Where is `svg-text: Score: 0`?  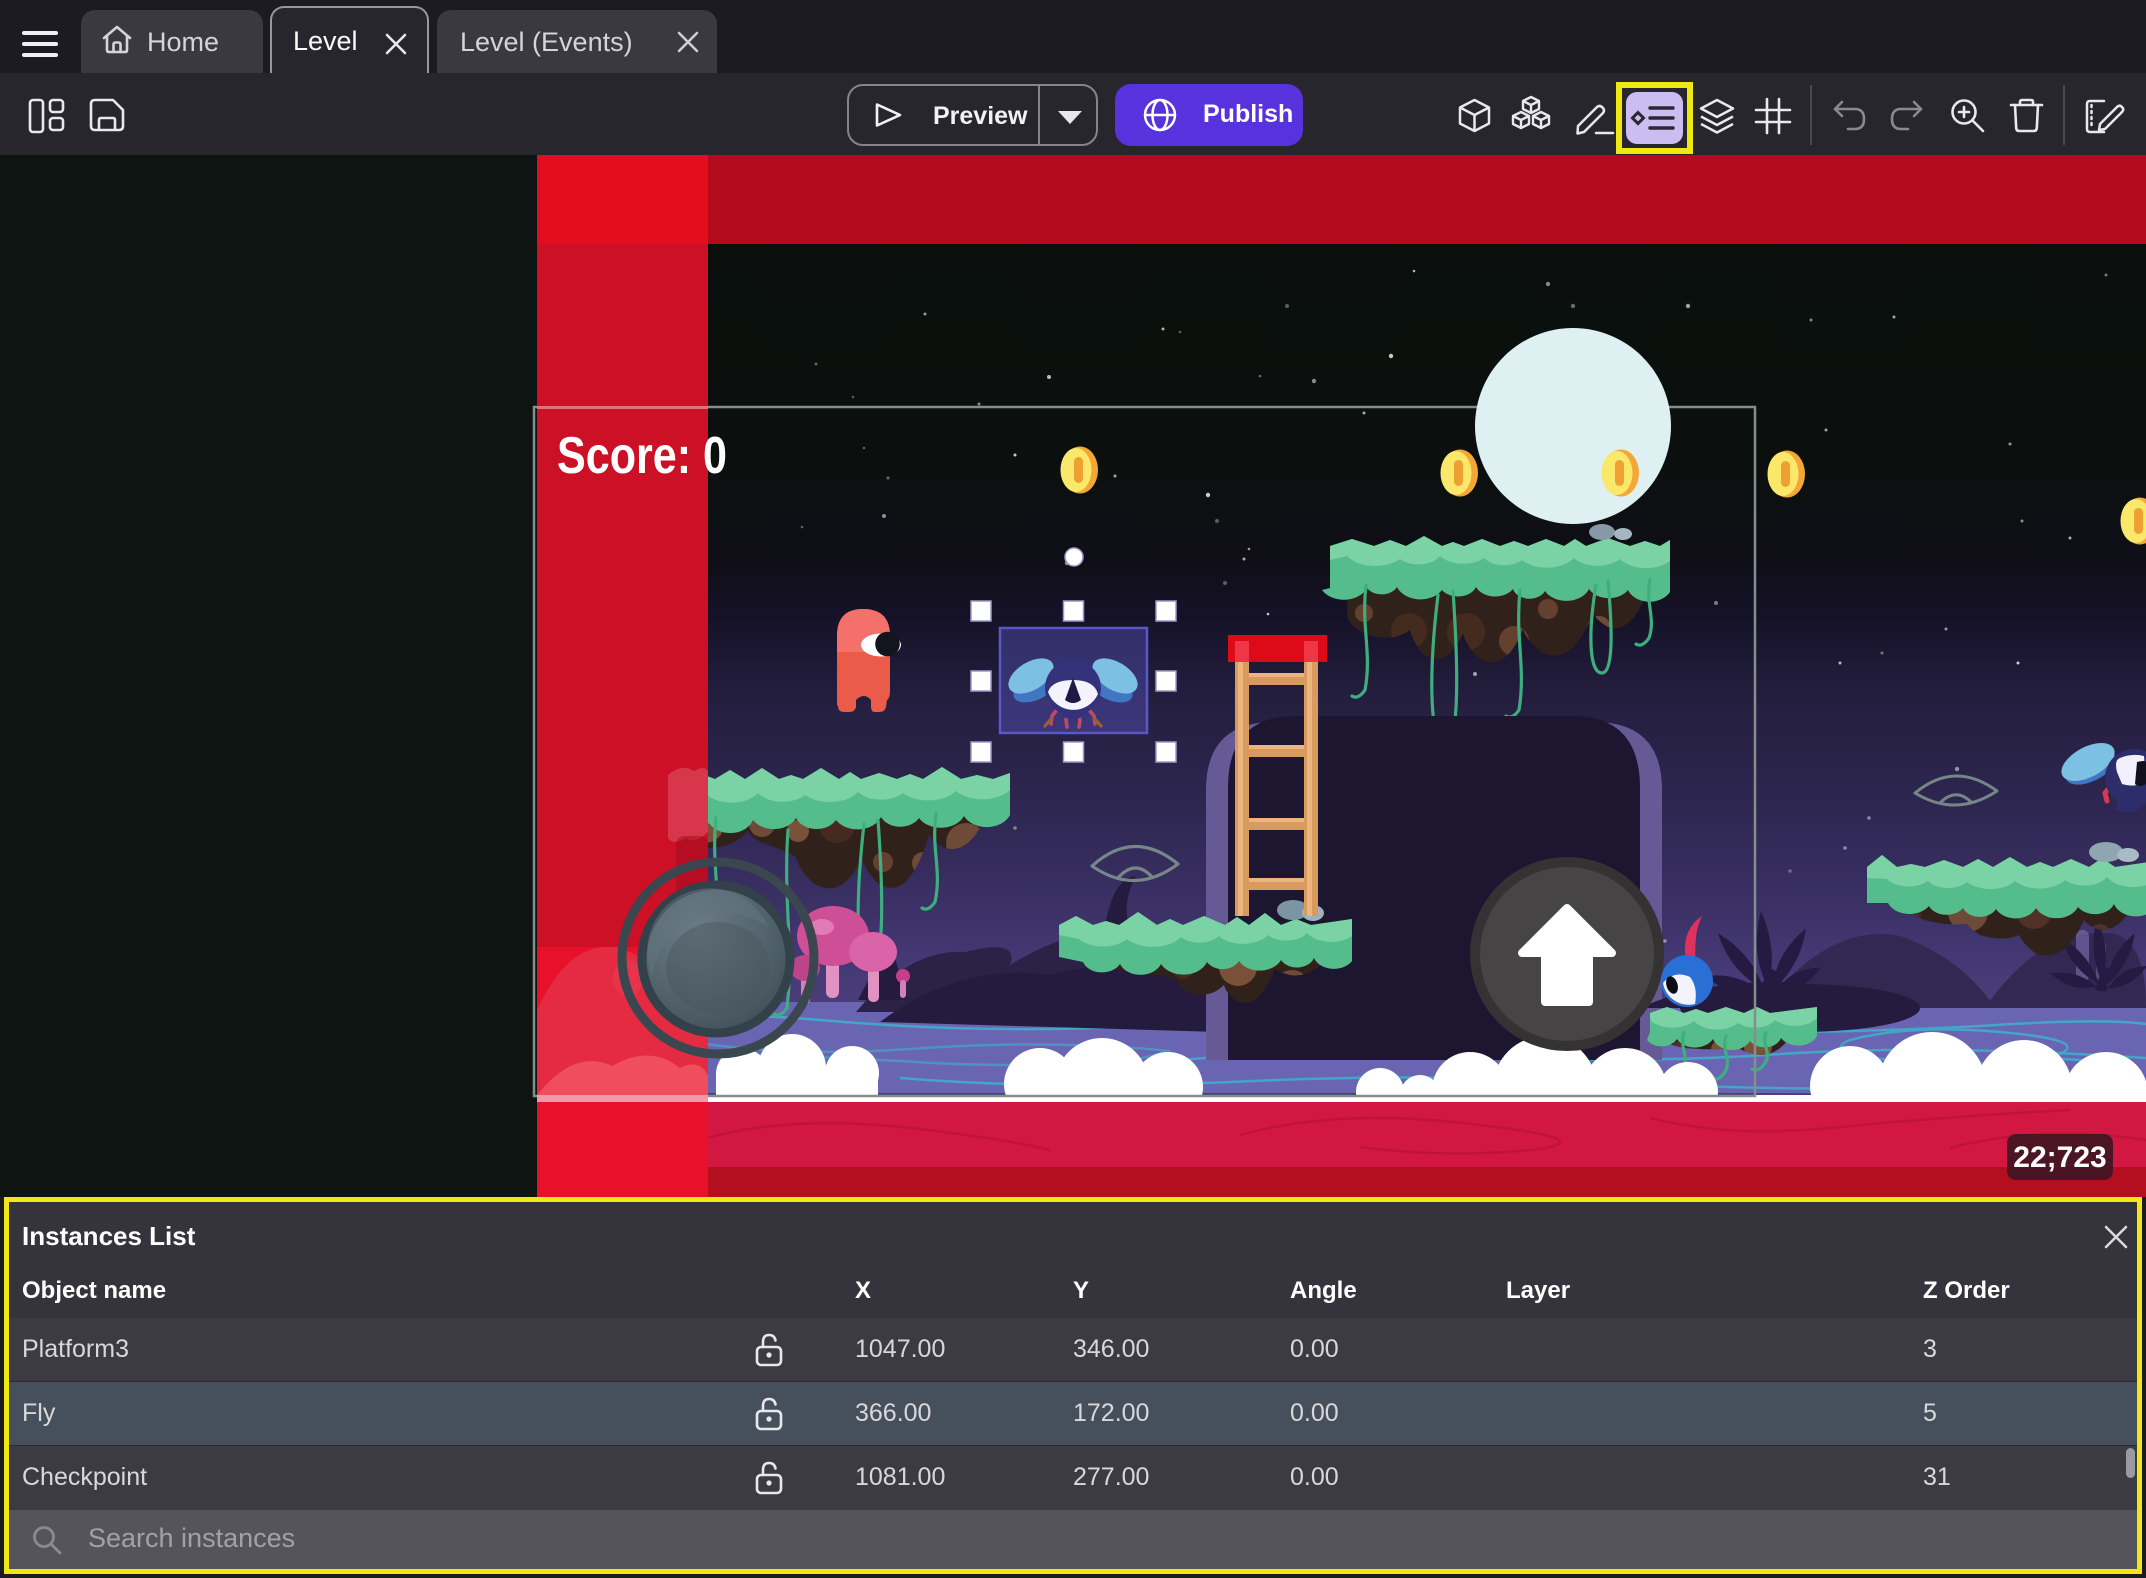
svg-text: Score: 0 is located at coordinates (642, 456).